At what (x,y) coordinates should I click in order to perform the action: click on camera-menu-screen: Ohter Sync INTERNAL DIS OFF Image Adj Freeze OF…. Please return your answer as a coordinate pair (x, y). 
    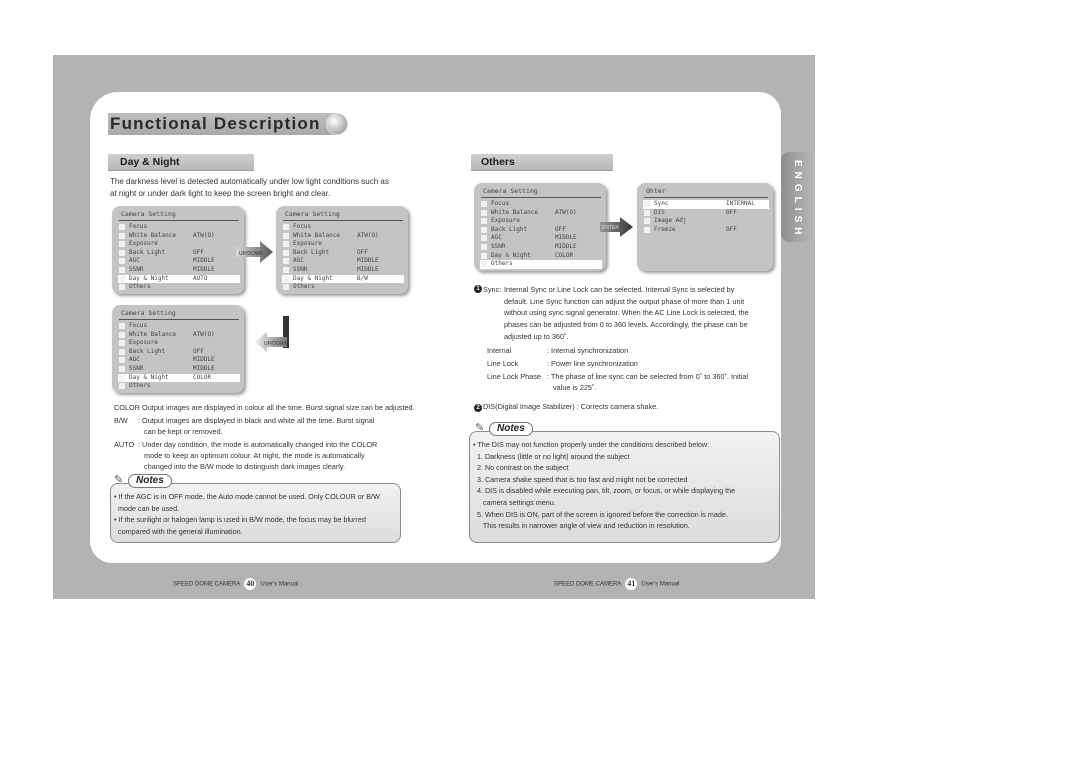
    Looking at the image, I should click on (705, 227).